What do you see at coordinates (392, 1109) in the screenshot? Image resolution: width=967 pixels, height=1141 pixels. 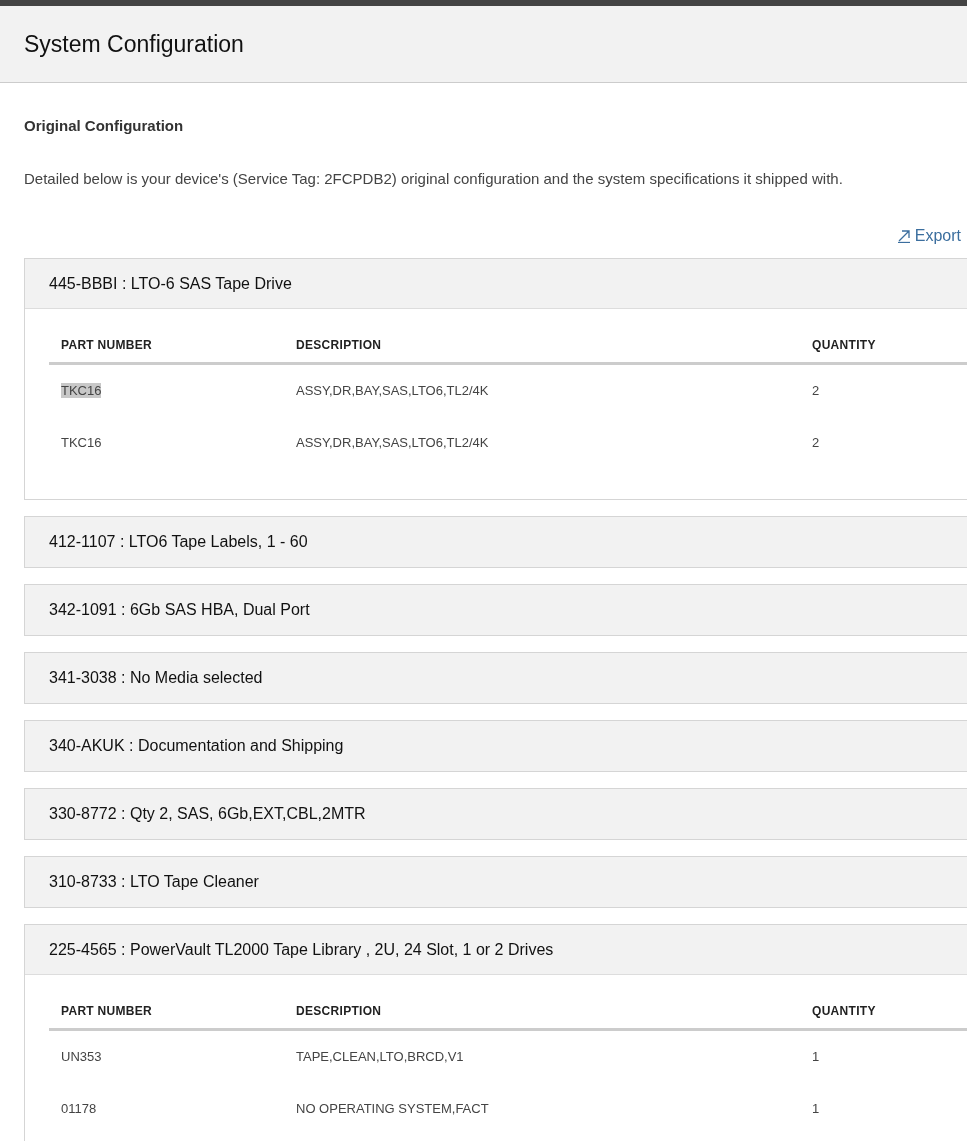 I see `table-cell: NO OPERATING SYSTEM,FACT` at bounding box center [392, 1109].